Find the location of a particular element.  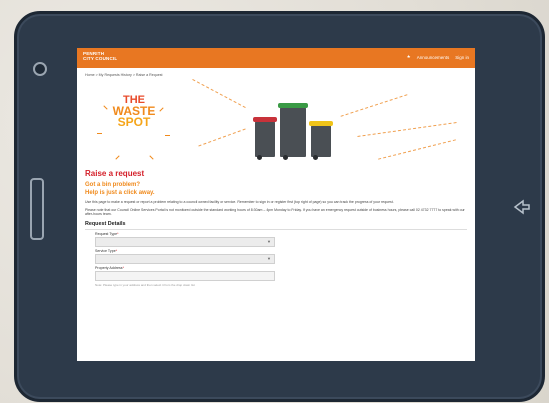

side-button is located at coordinates (37, 209).